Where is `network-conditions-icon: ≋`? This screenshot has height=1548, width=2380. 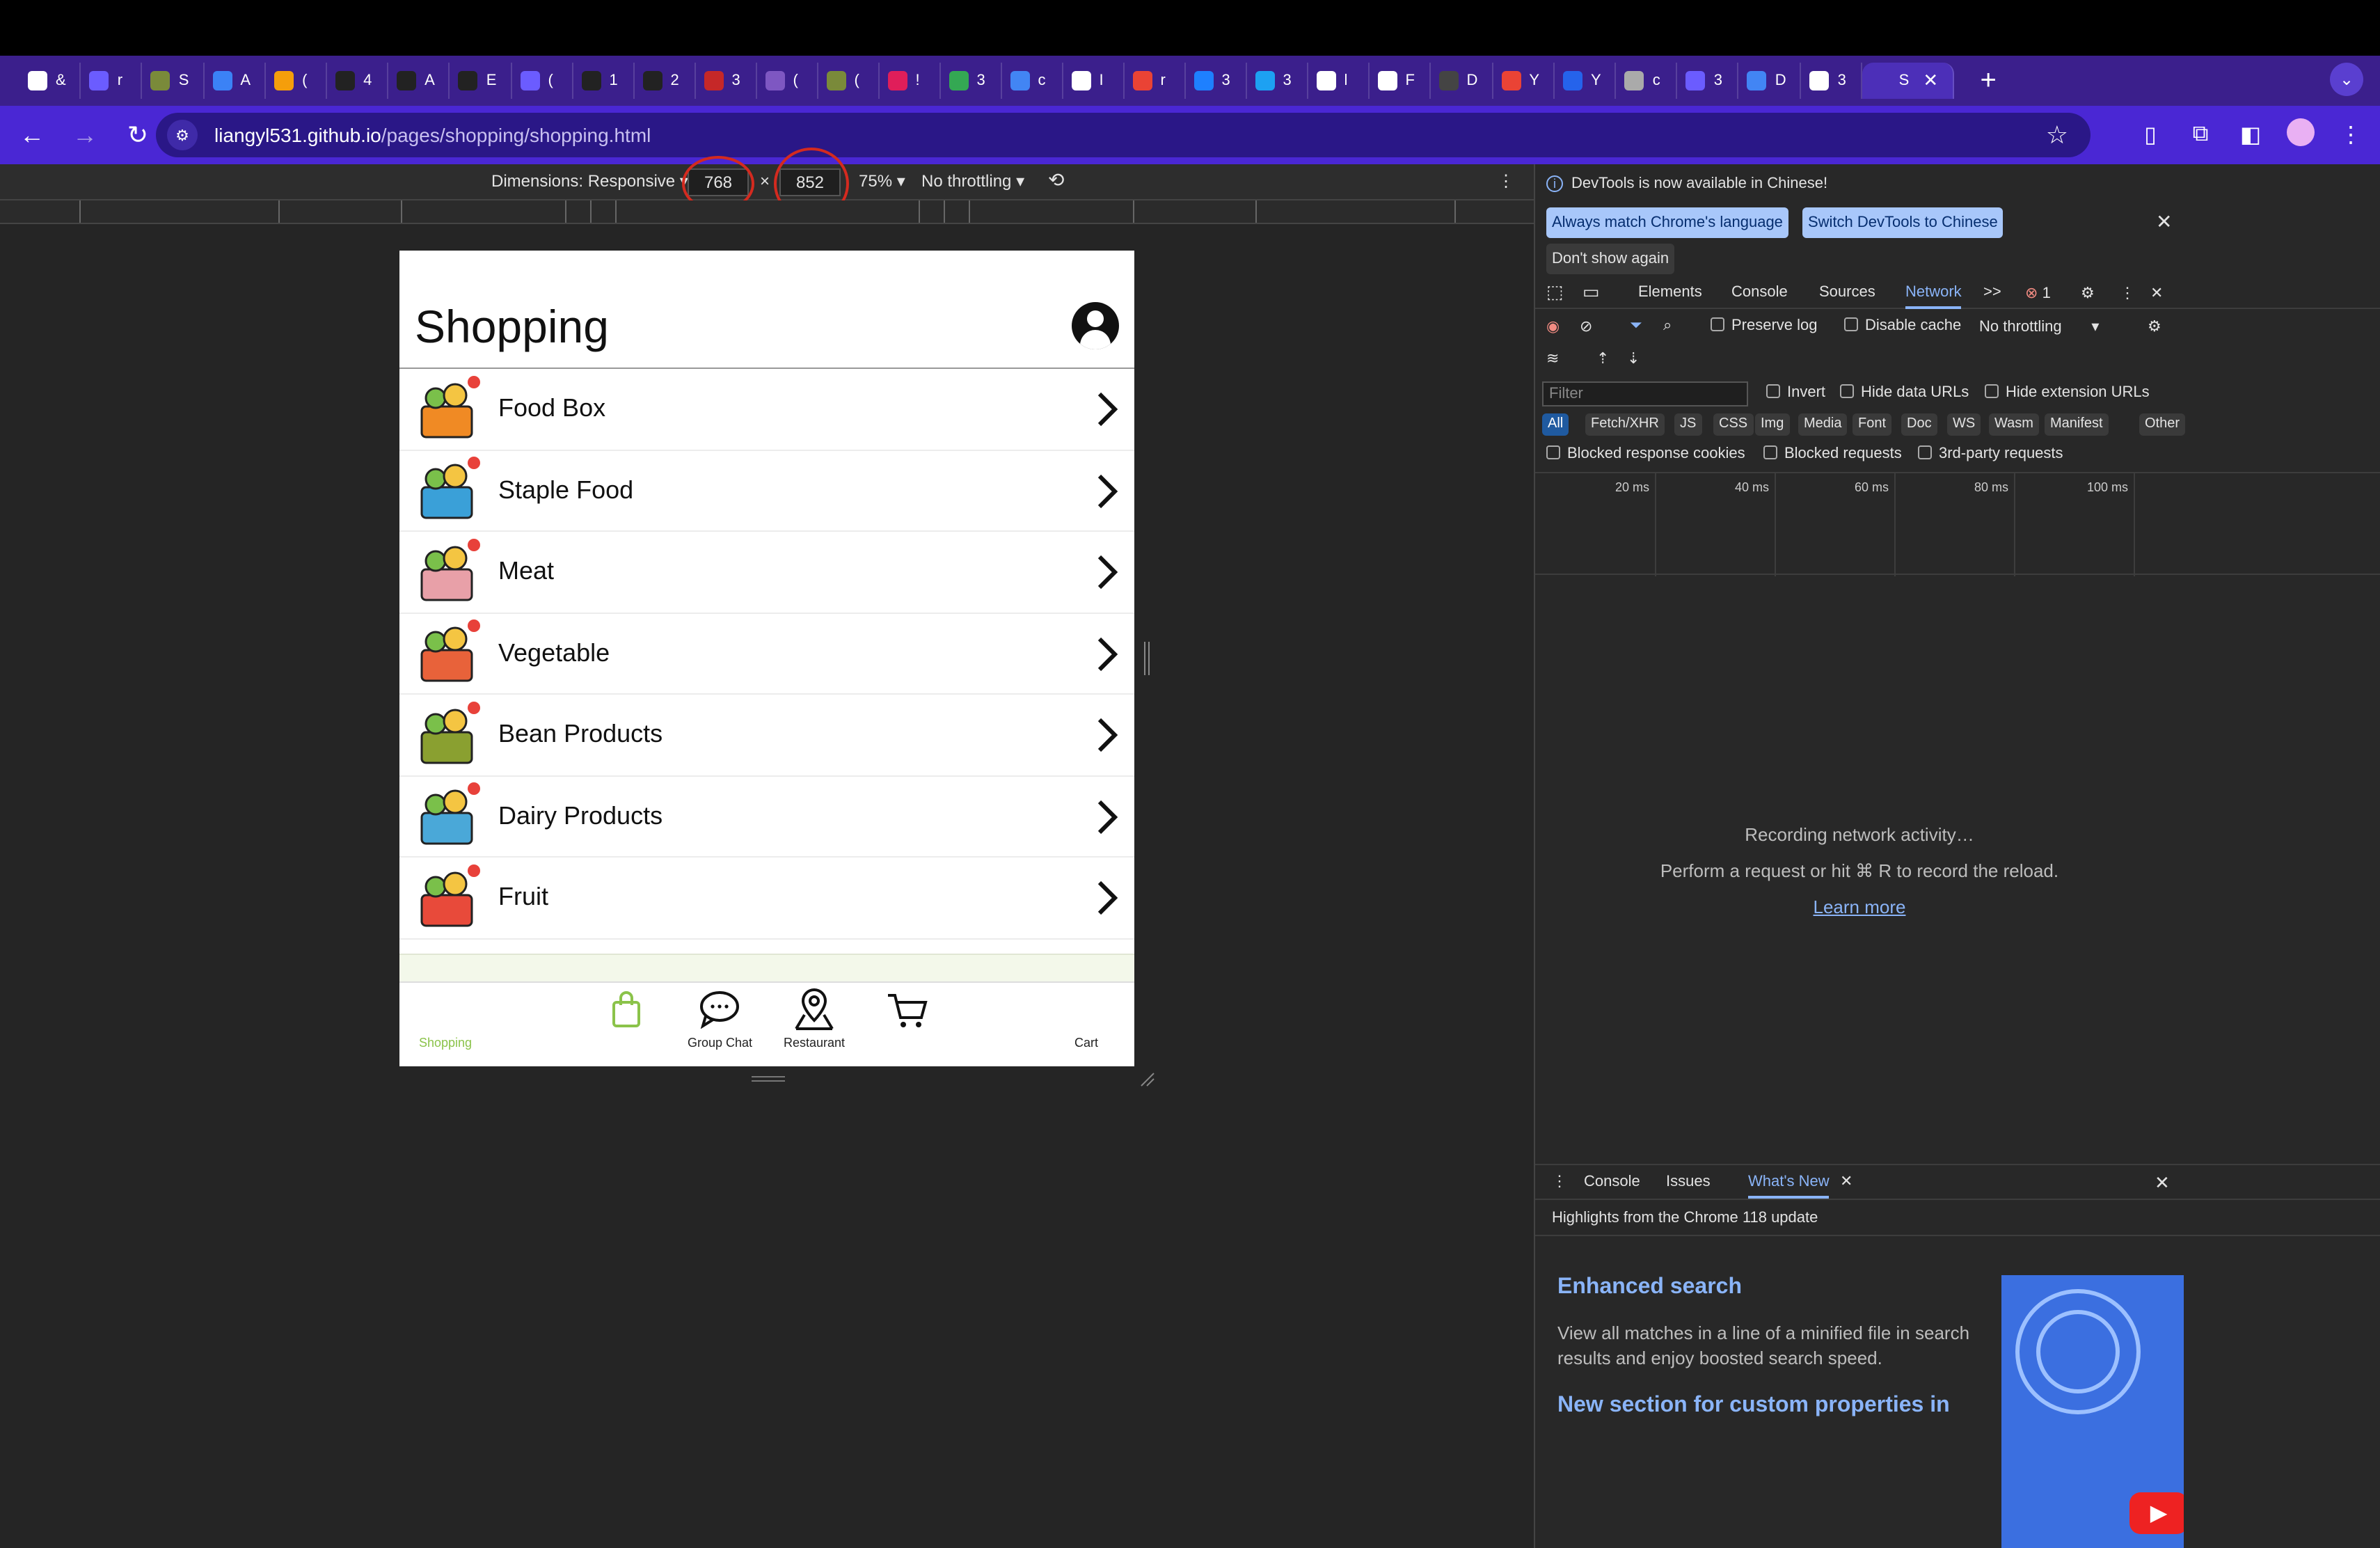
network-conditions-icon: ≋ is located at coordinates (1552, 358).